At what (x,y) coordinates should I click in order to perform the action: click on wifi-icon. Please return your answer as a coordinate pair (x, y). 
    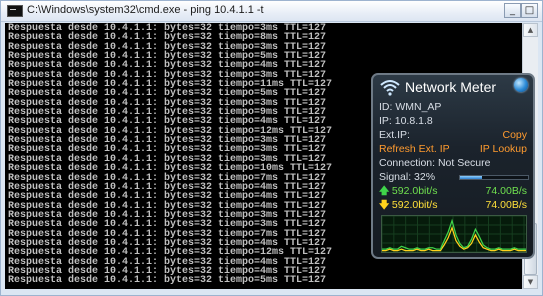
    Looking at the image, I should click on (390, 88).